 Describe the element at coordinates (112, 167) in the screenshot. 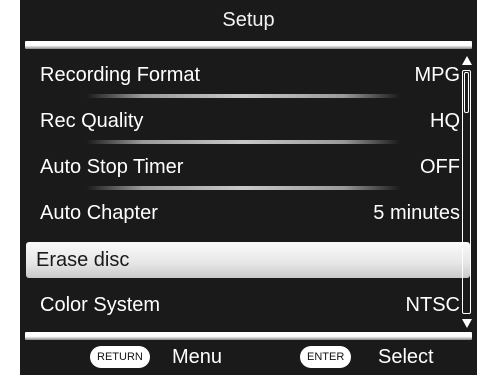

I see `menu-item-label: Auto Stop Timer` at that location.